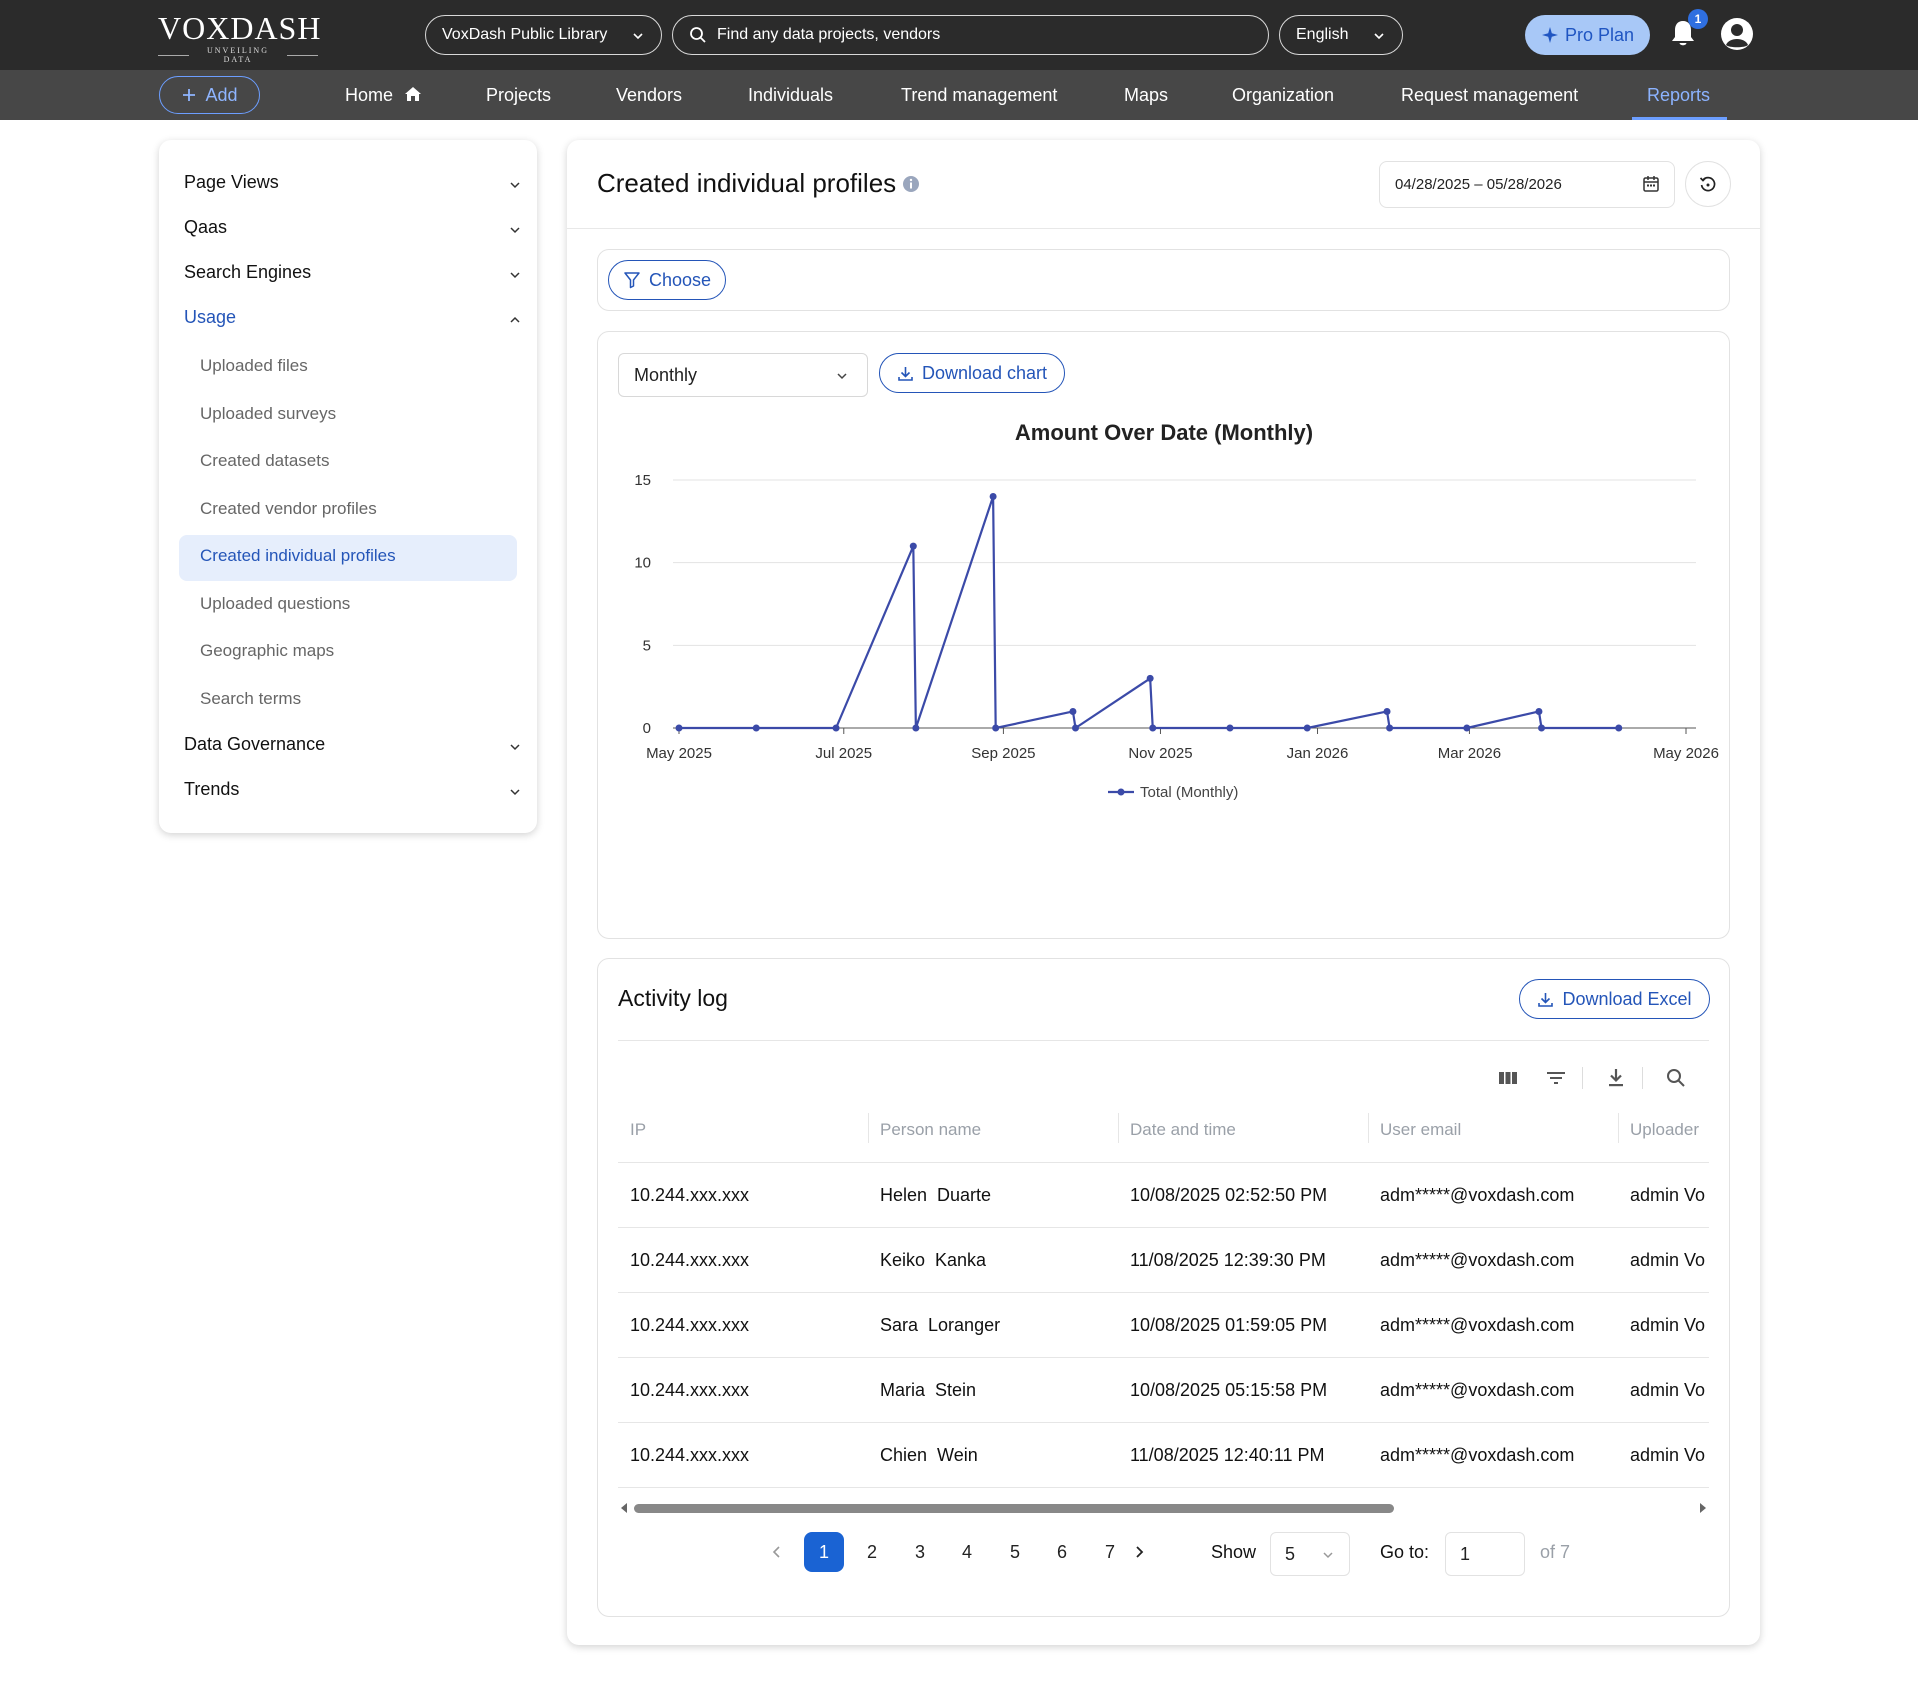 This screenshot has width=1918, height=1693. What do you see at coordinates (1676, 1078) in the screenshot?
I see `search-icon` at bounding box center [1676, 1078].